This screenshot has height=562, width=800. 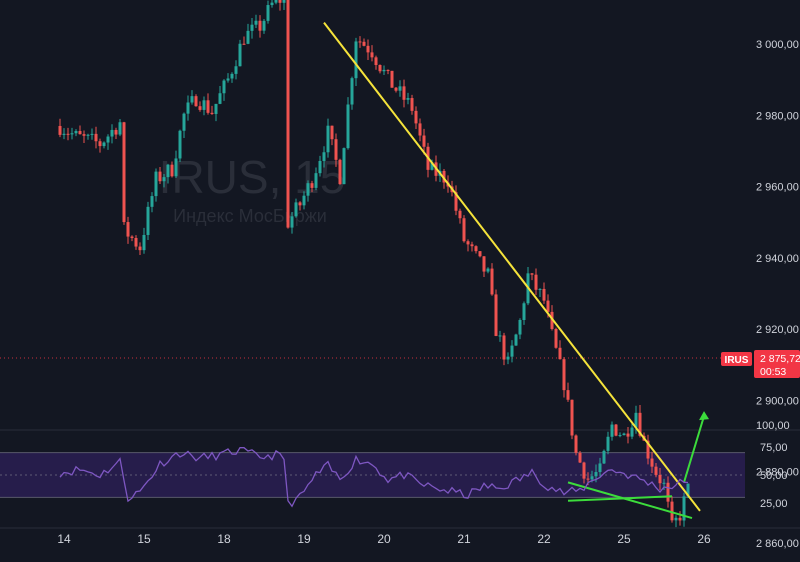 I want to click on rsi-tick-label: 25,00, so click(x=774, y=504).